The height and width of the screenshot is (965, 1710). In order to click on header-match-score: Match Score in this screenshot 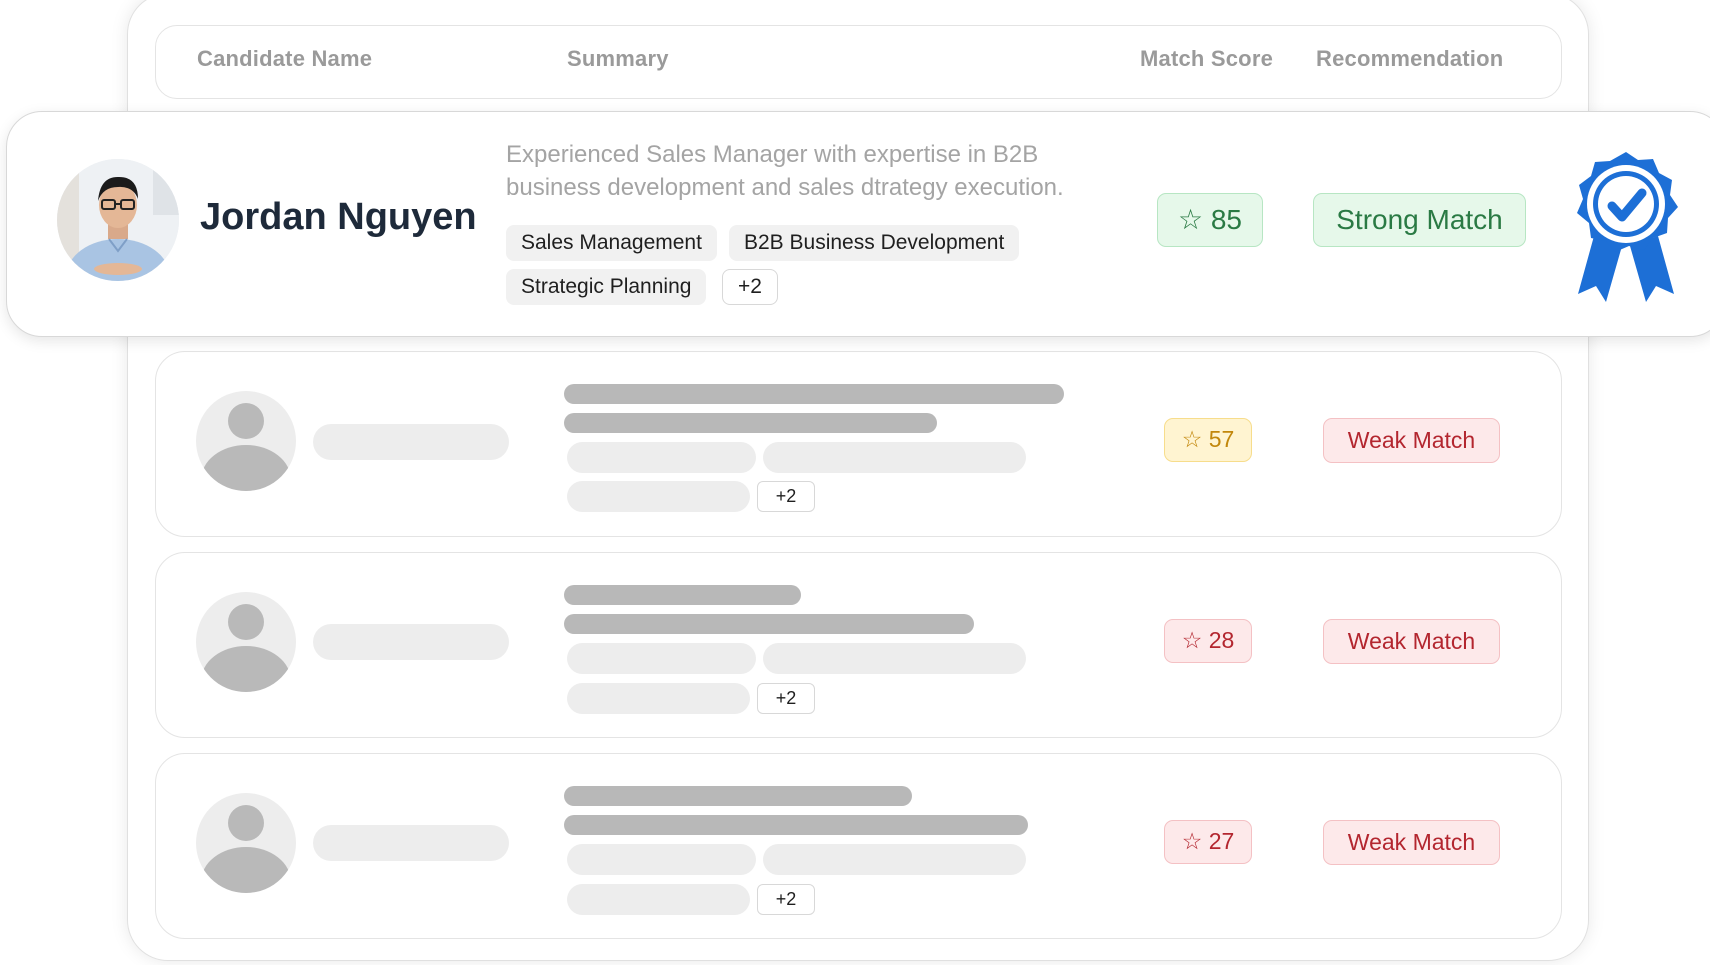, I will do `click(1207, 58)`.